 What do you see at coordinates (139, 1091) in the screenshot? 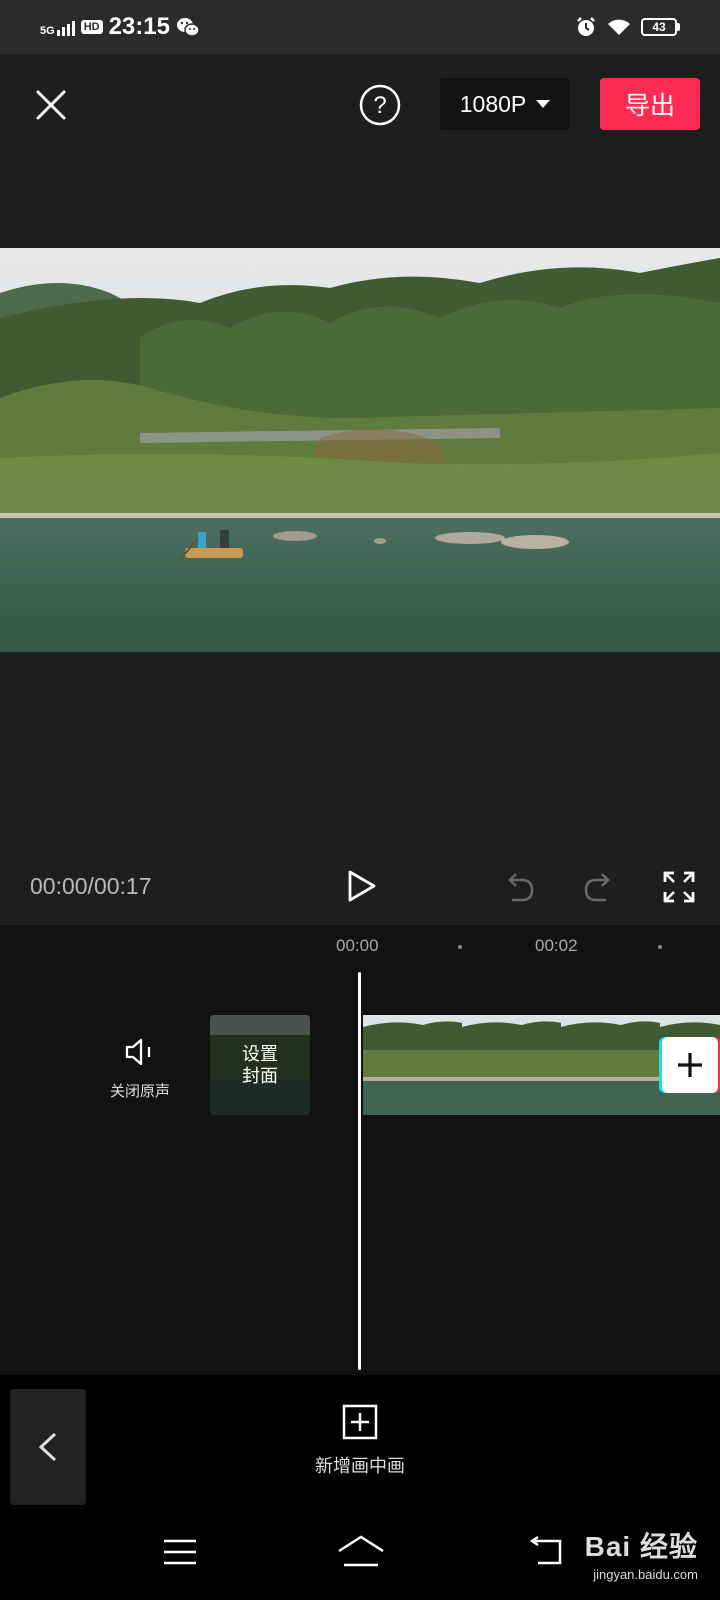
I see `mute-label: 关闭原声` at bounding box center [139, 1091].